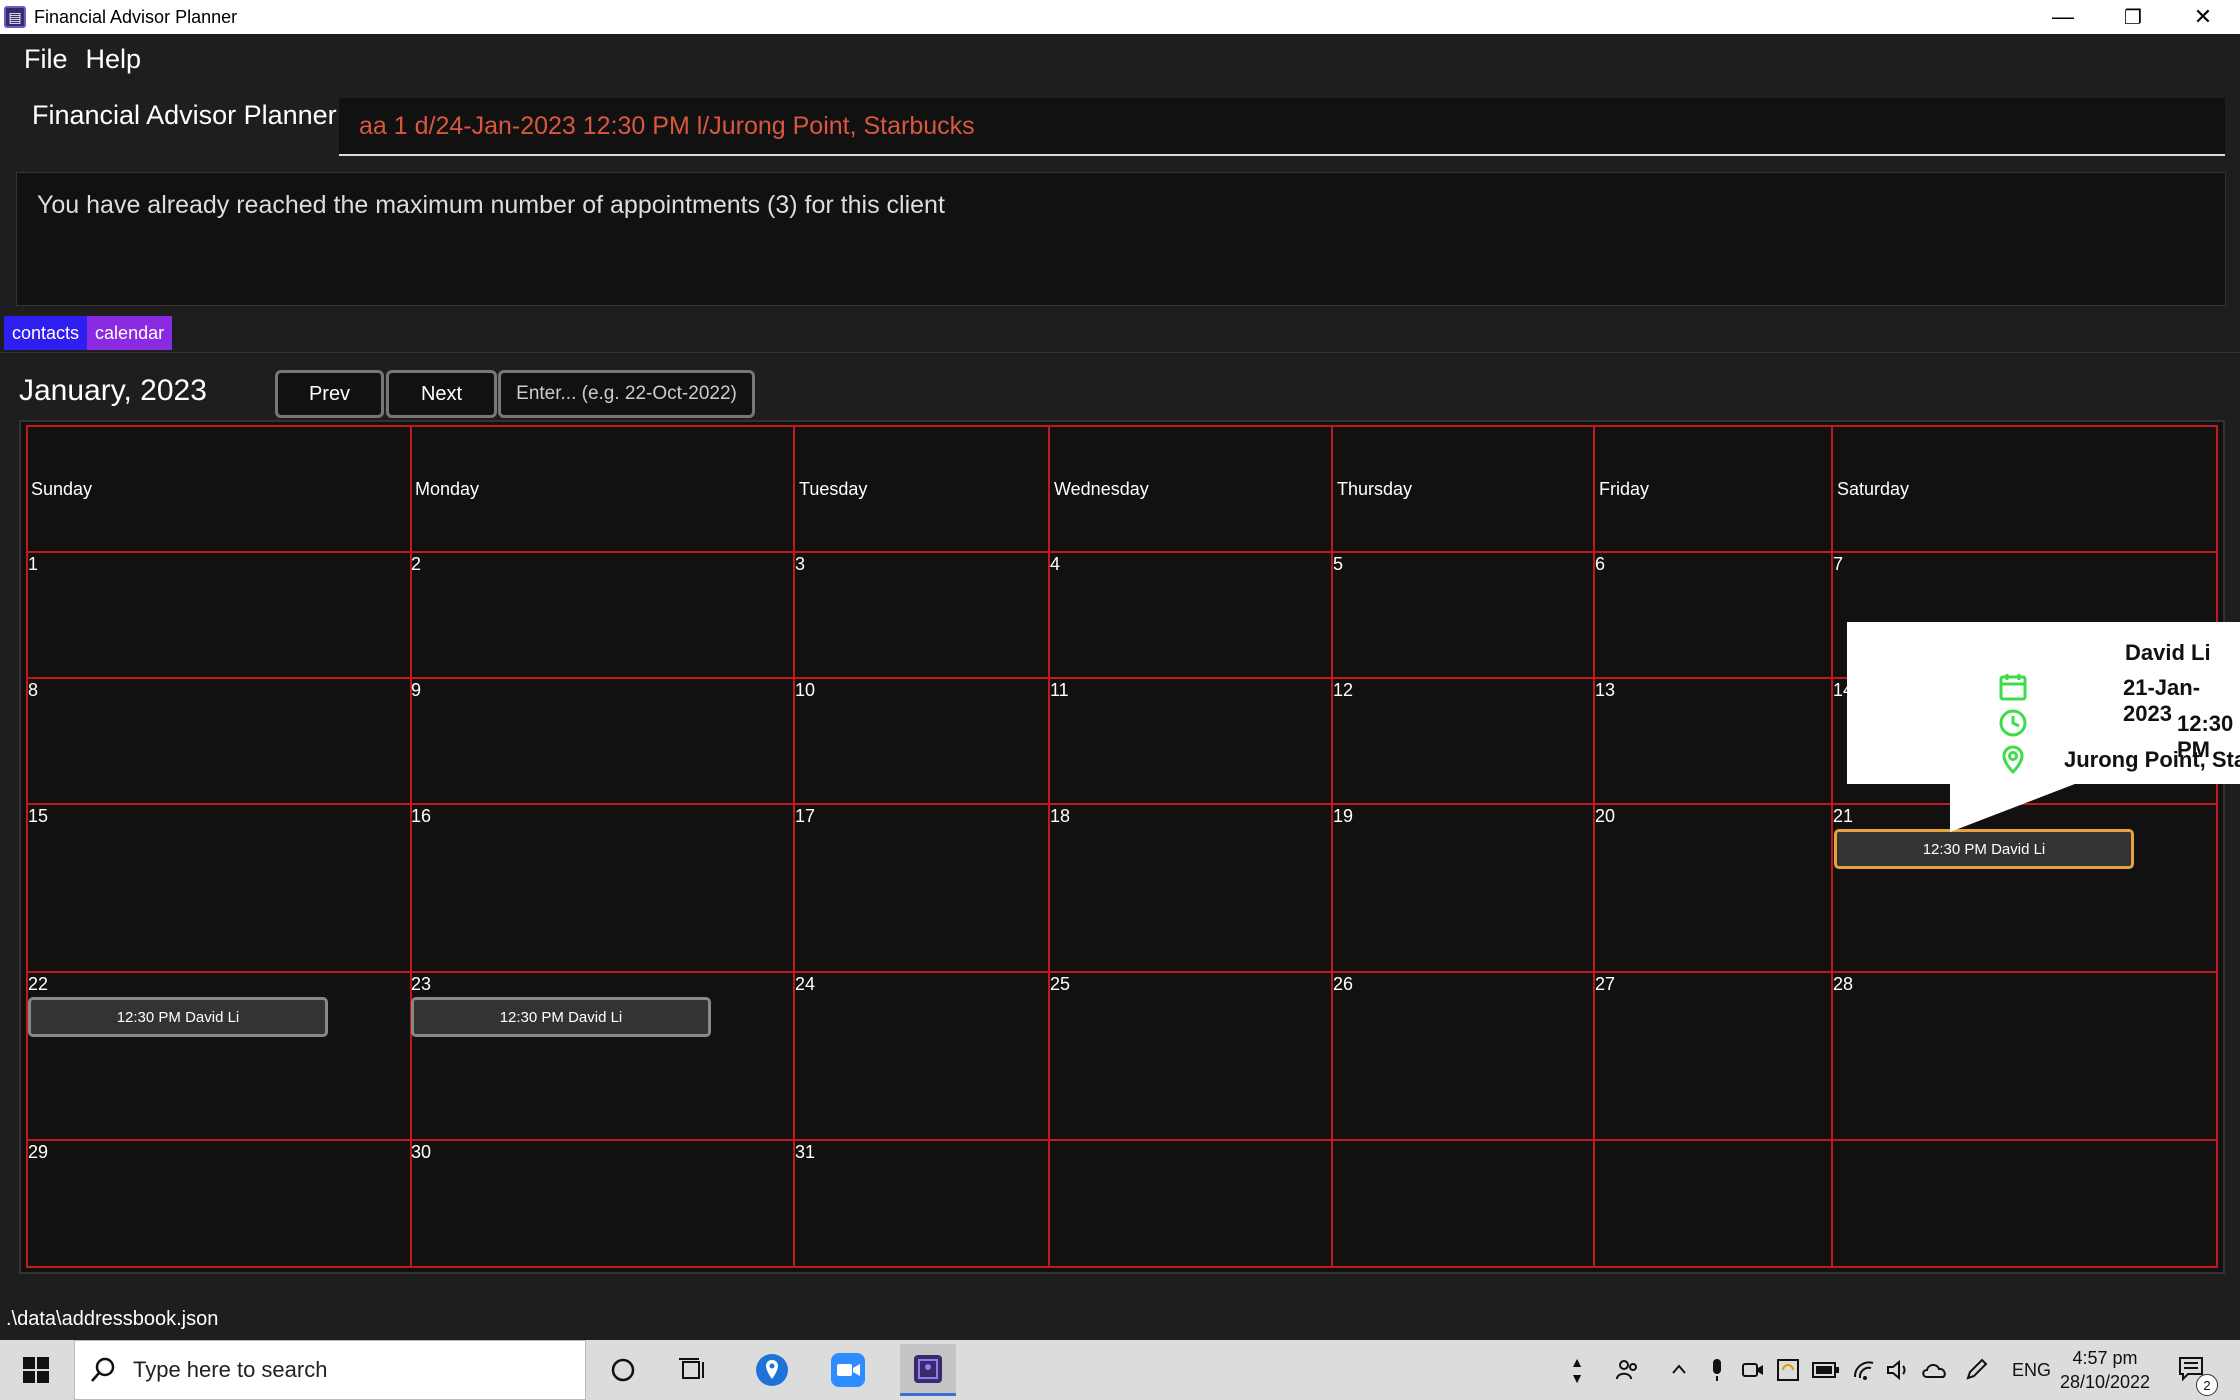  What do you see at coordinates (2013, 687) in the screenshot?
I see `calendar-icon` at bounding box center [2013, 687].